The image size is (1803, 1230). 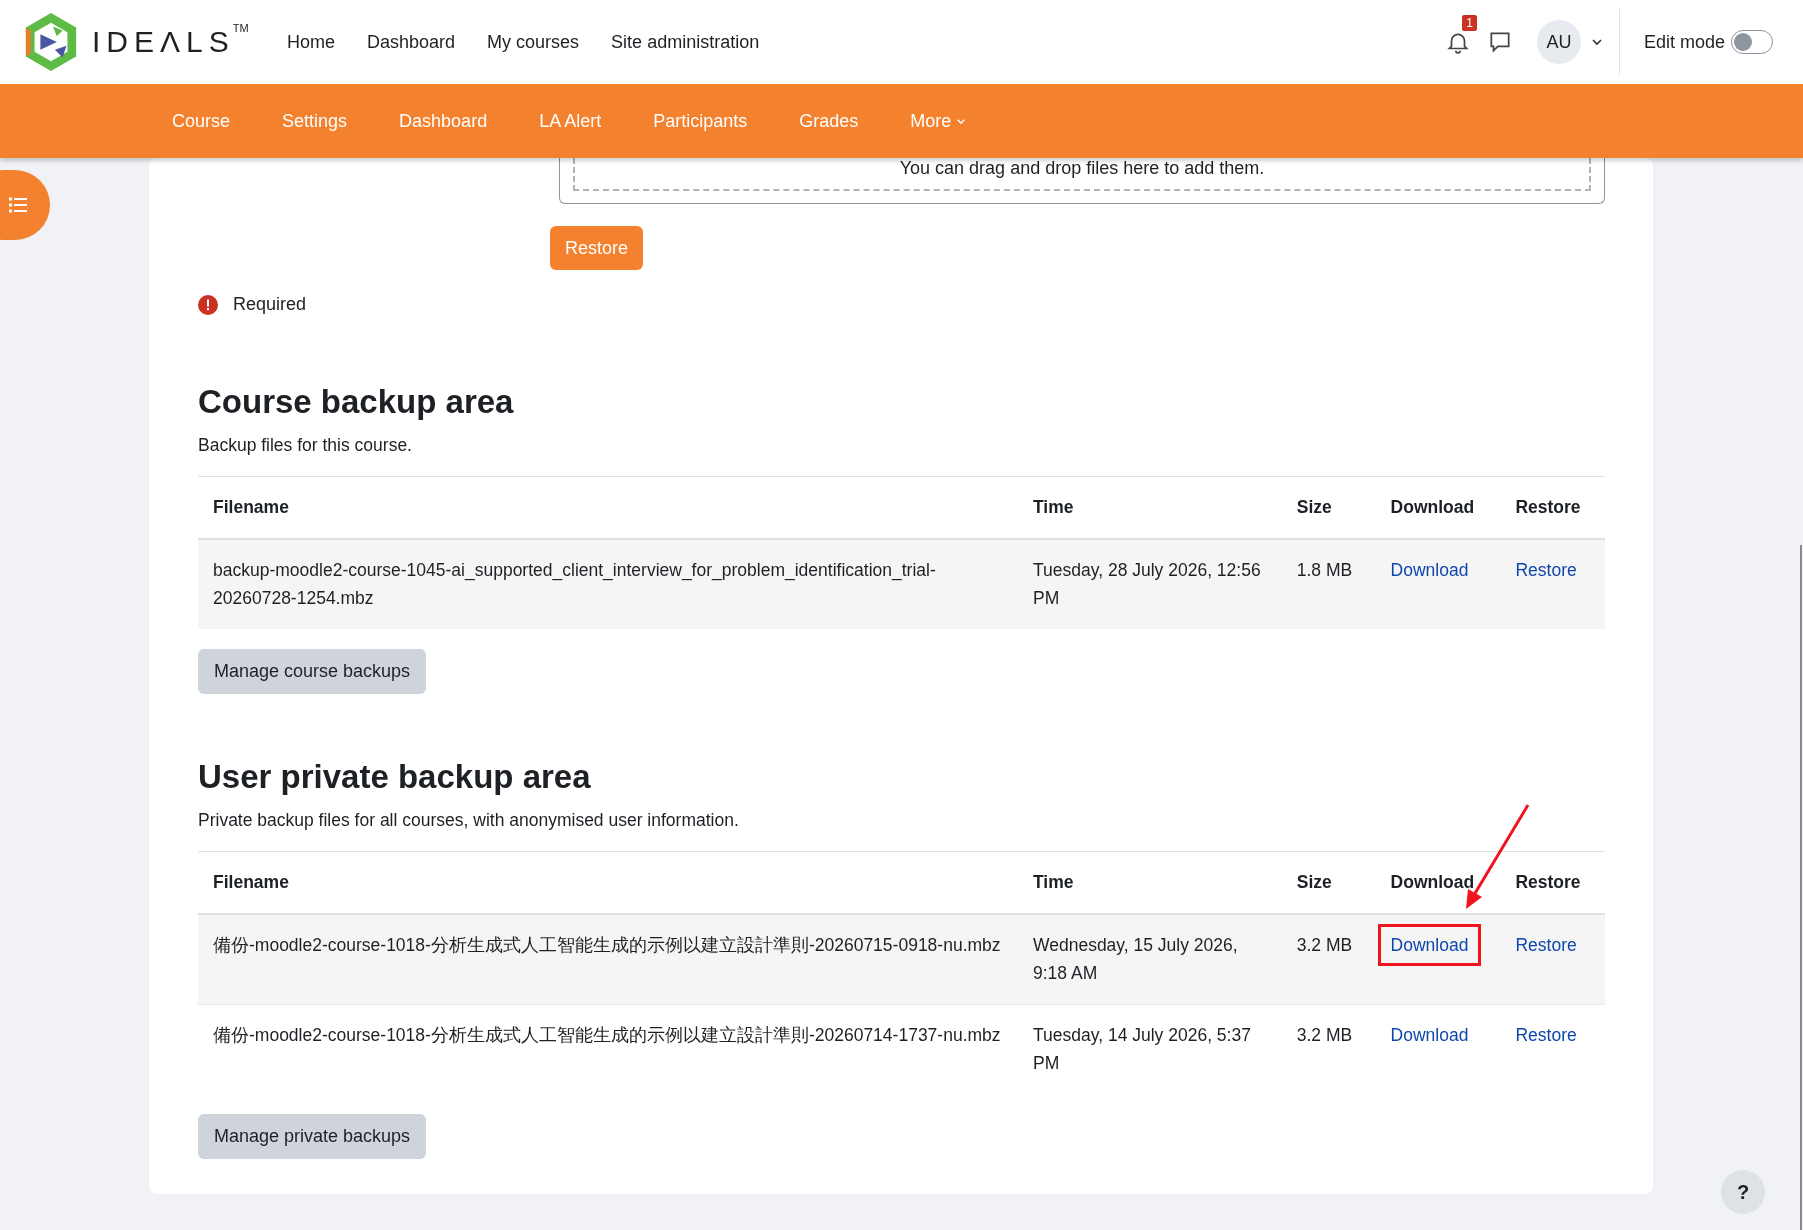 I want to click on section-heading: User private backup area, so click(x=395, y=777).